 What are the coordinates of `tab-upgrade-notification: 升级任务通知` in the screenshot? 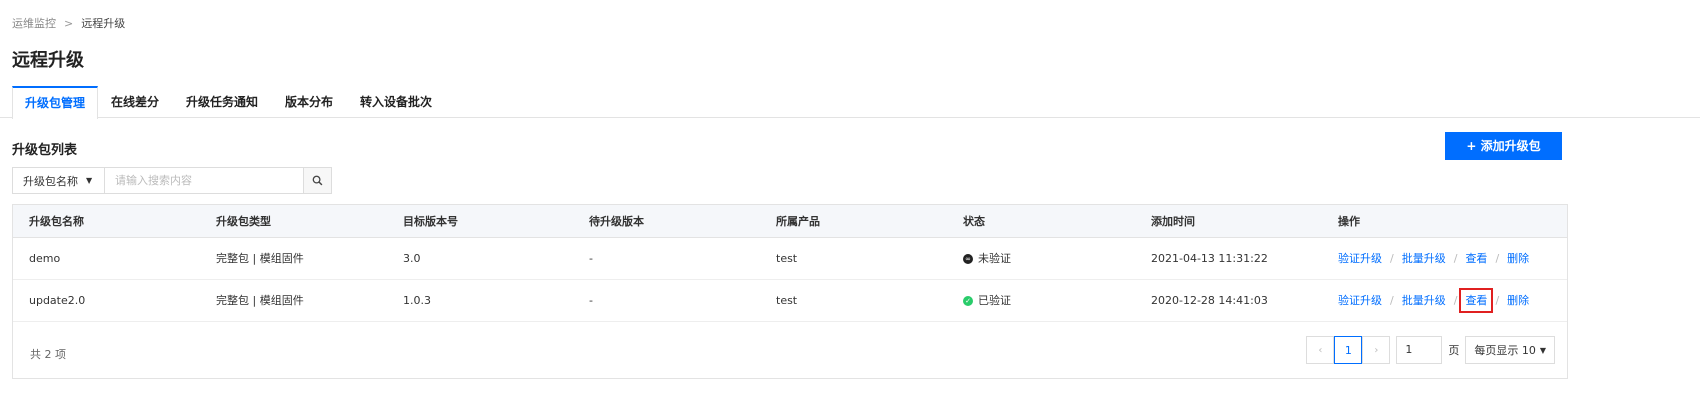 It's located at (222, 102).